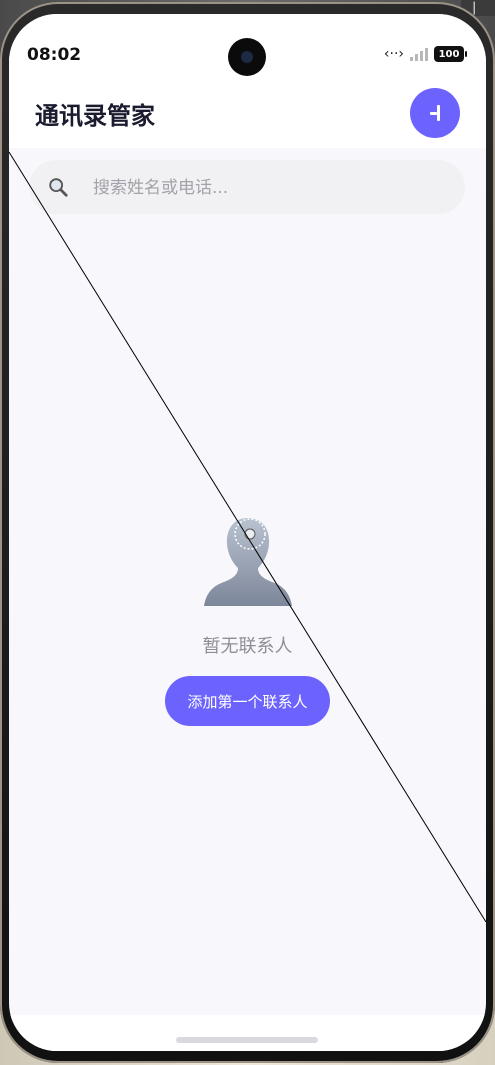 The width and height of the screenshot is (495, 1065). Describe the element at coordinates (273, 188) in the screenshot. I see `search-input` at that location.